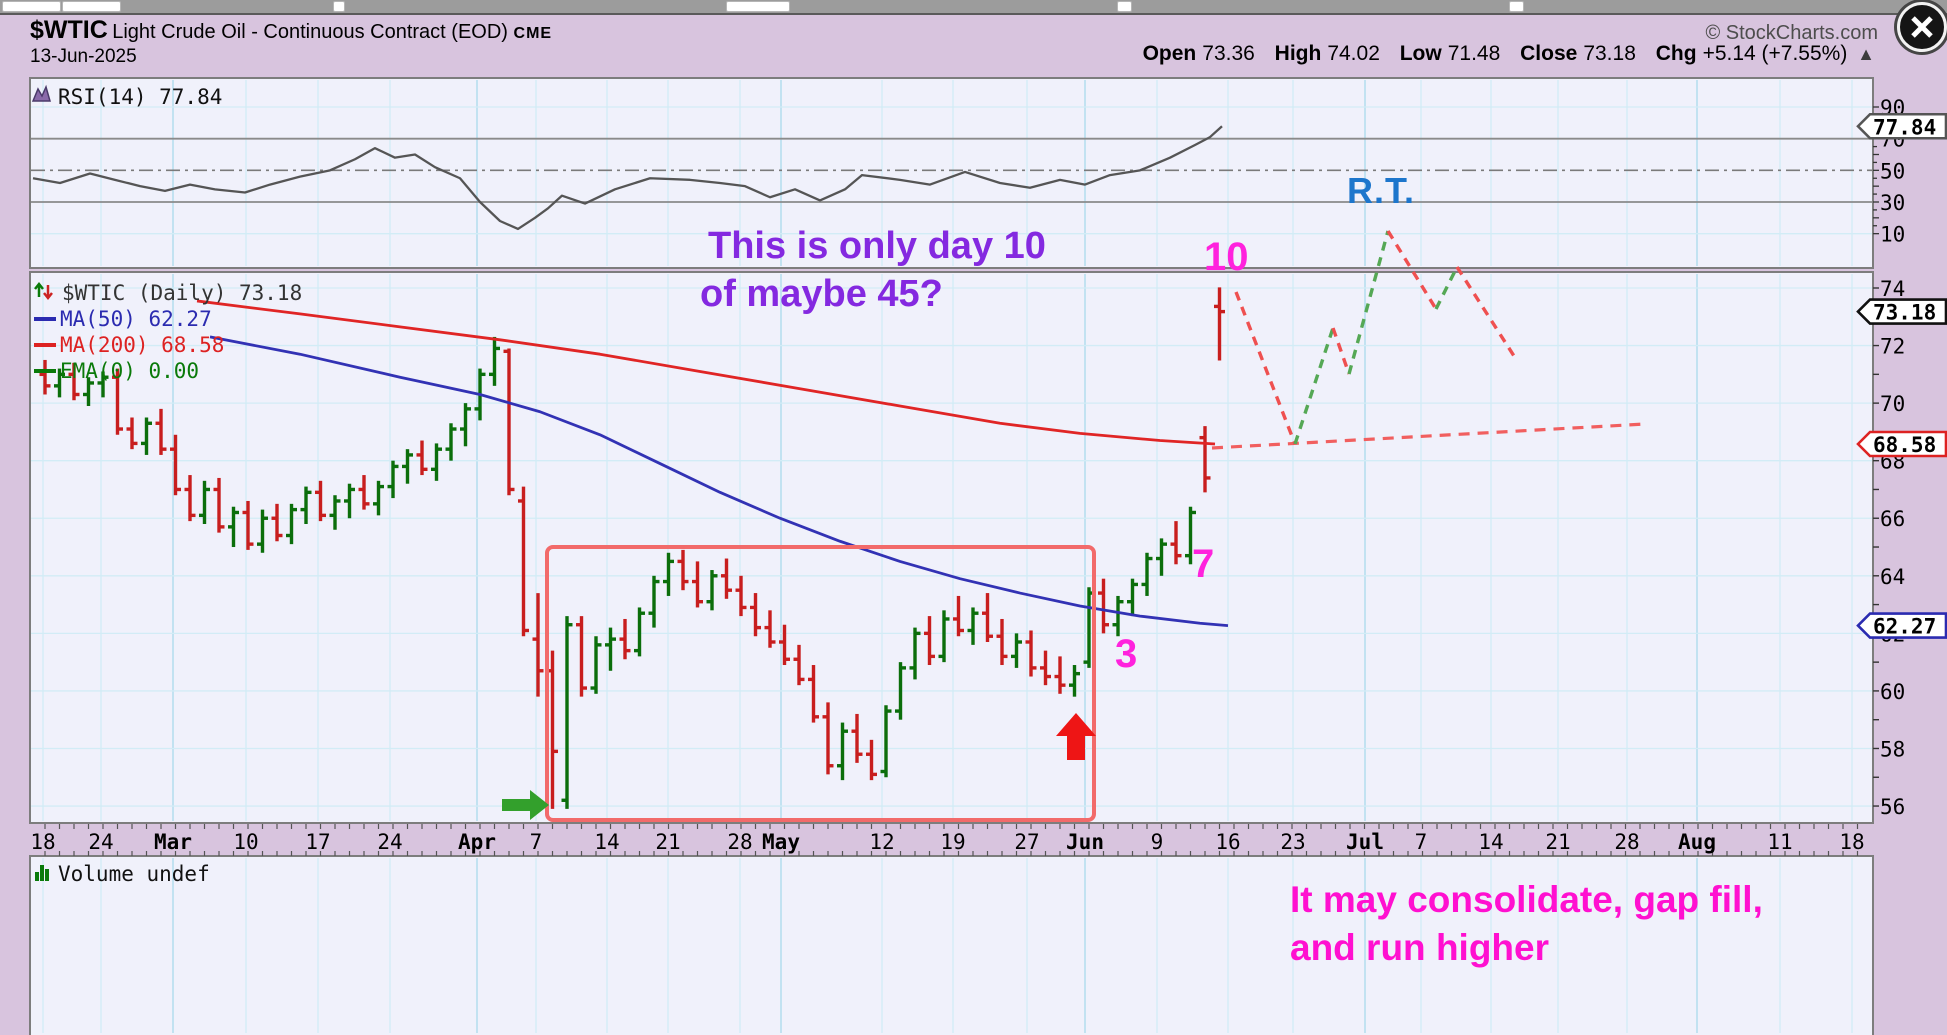 The image size is (1947, 1035). Describe the element at coordinates (1365, 842) in the screenshot. I see `x-axis-label: Jul` at that location.